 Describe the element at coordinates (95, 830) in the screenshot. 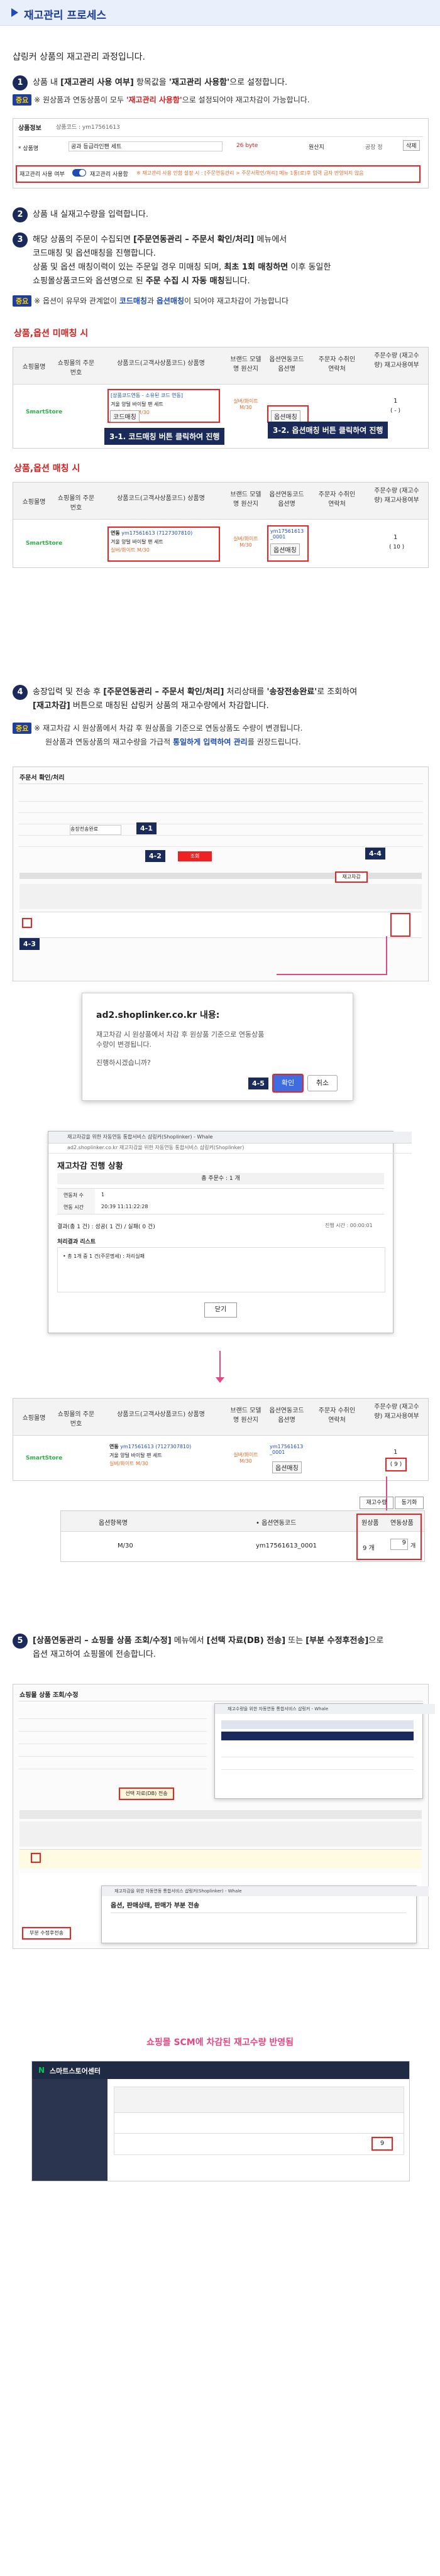

I see `status-select: 송장전송완료` at that location.